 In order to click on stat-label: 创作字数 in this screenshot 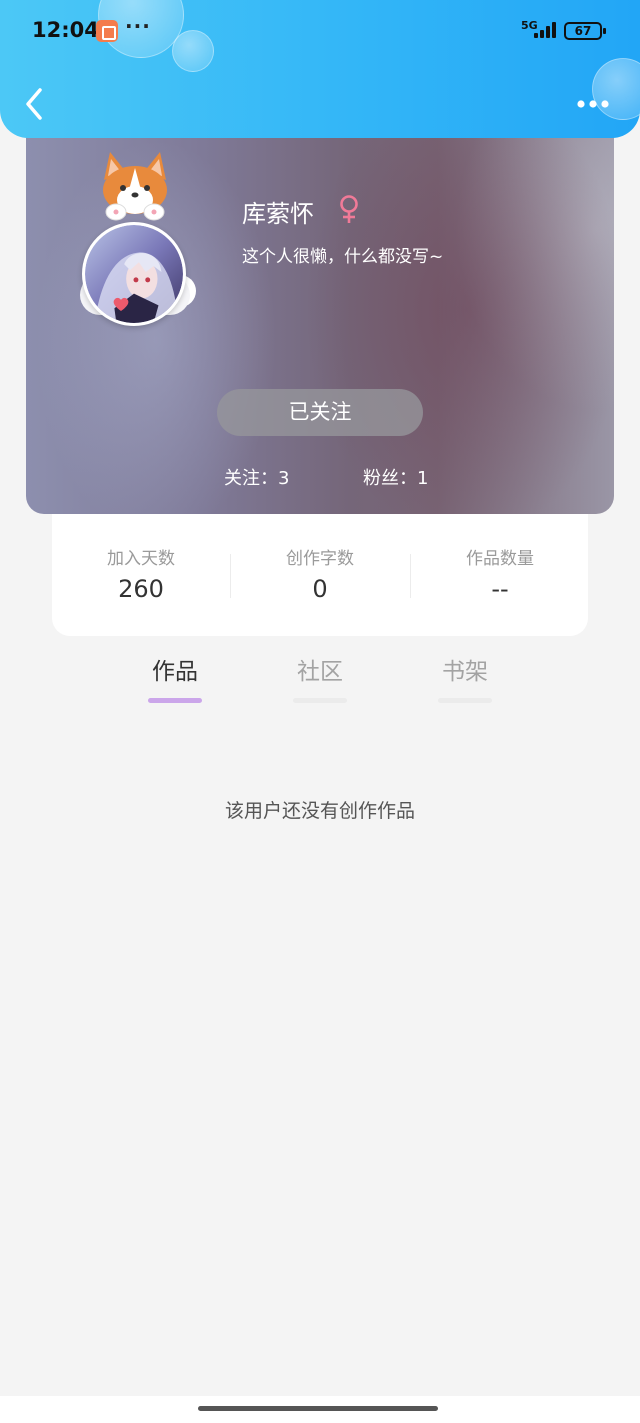, I will do `click(320, 559)`.